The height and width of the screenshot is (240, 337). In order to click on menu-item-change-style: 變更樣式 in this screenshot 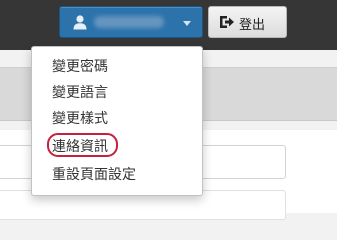, I will do `click(117, 120)`.